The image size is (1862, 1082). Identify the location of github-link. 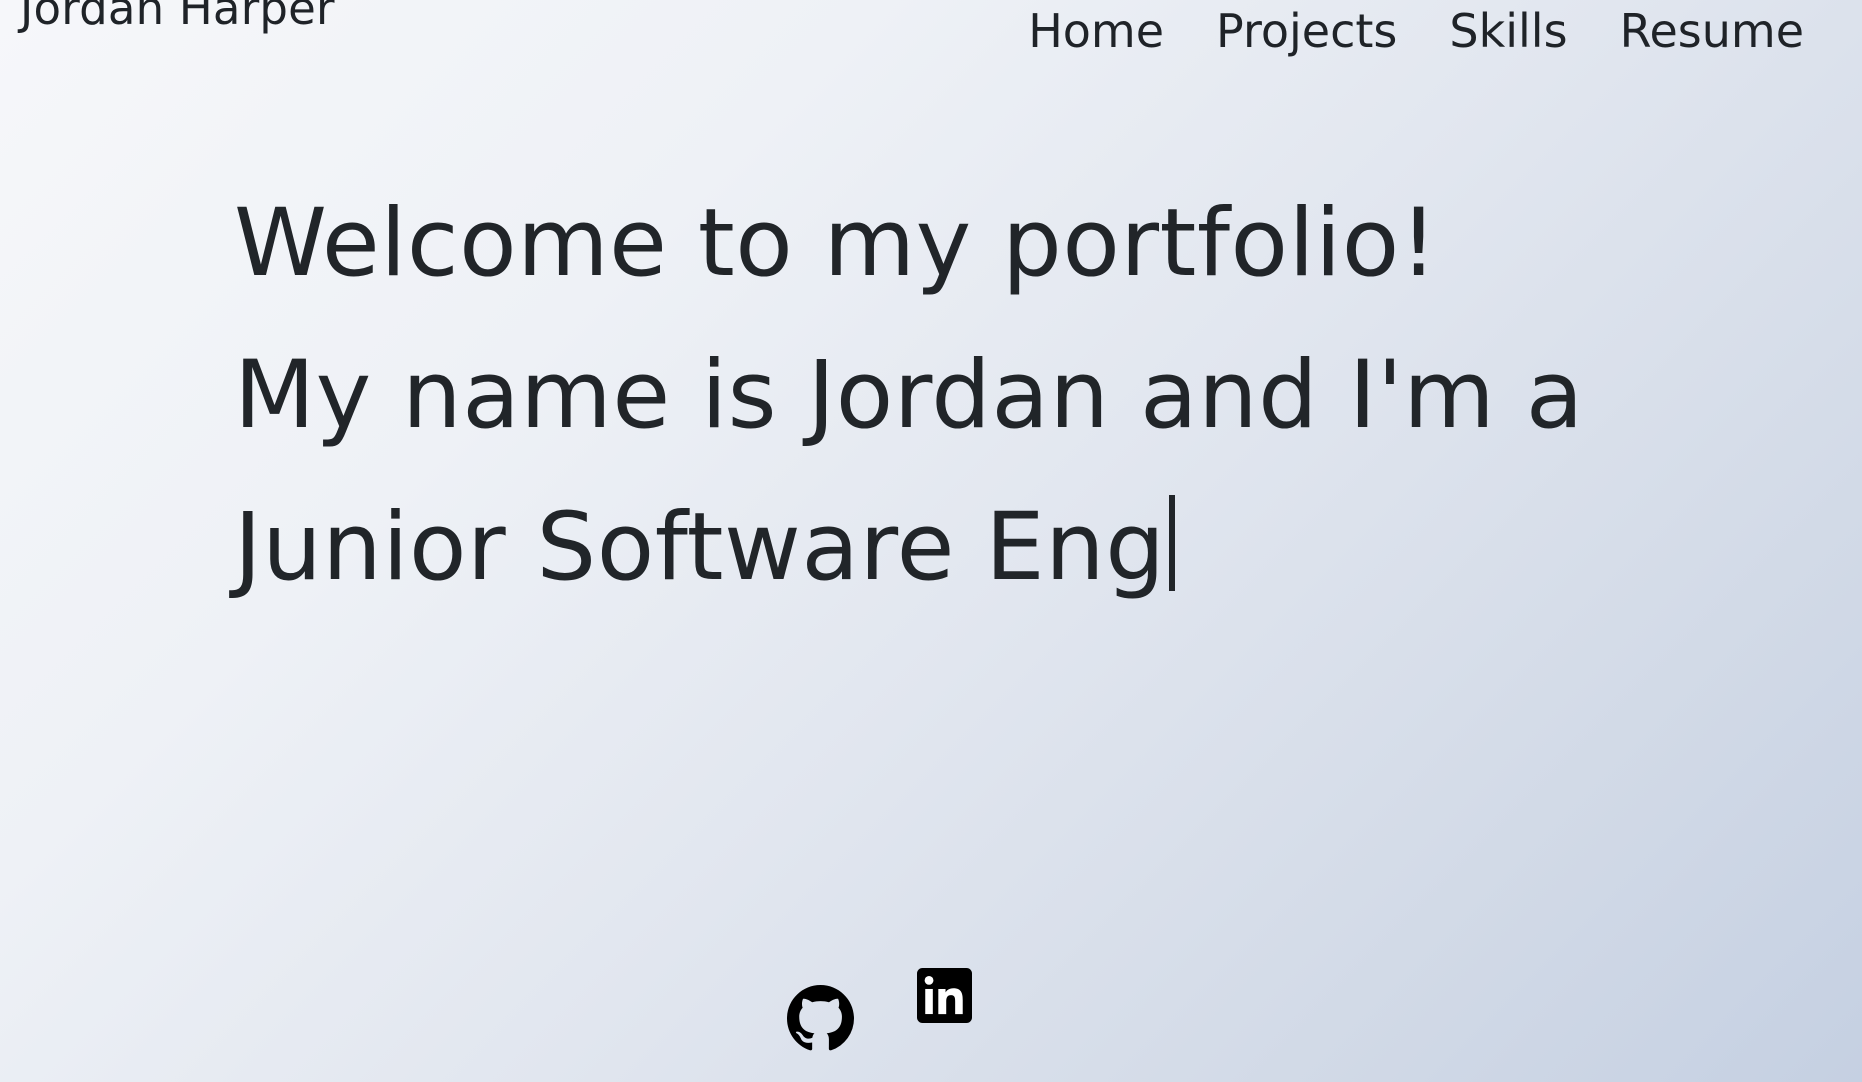
(820, 1018).